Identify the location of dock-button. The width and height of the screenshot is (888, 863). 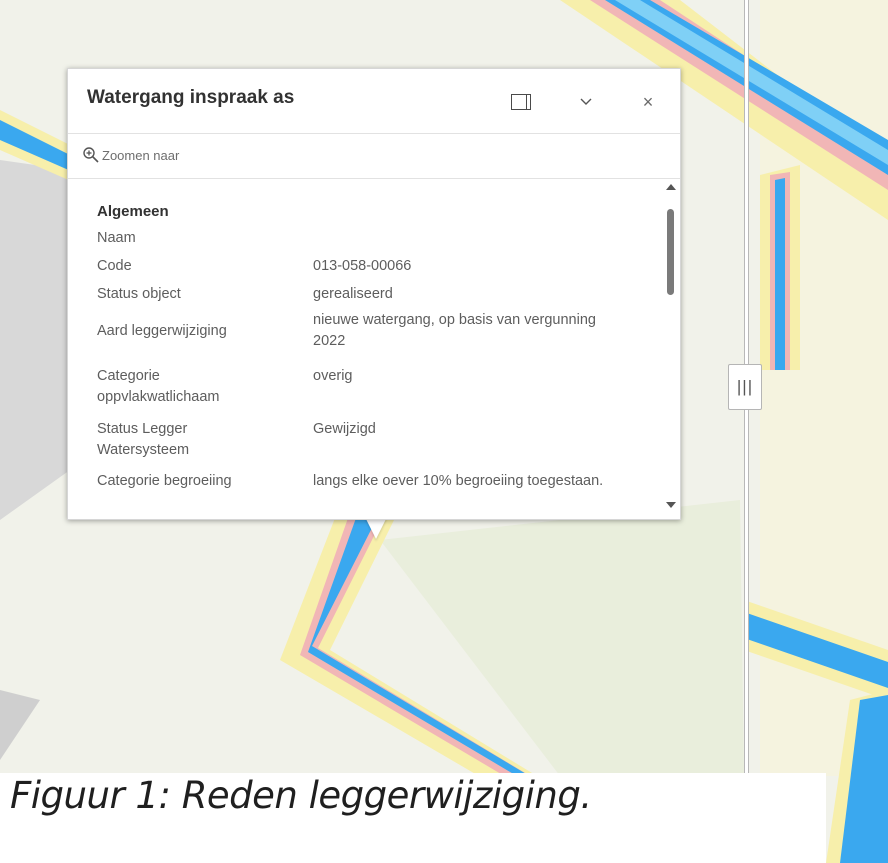
(521, 102).